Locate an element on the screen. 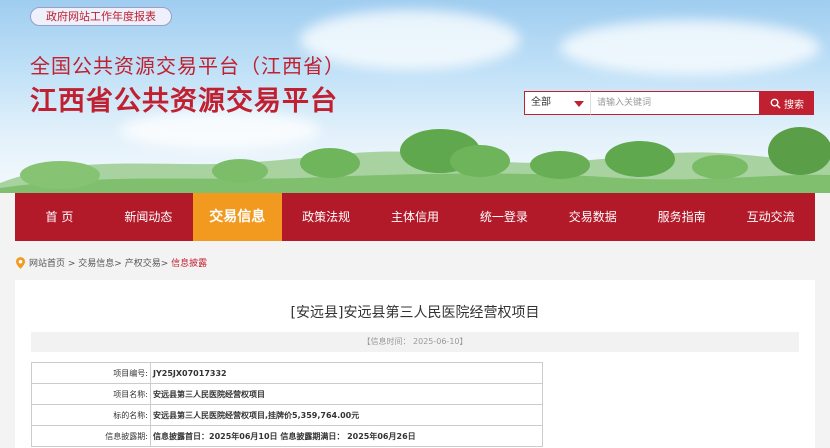  breadcrumb-home: 网站首页 is located at coordinates (47, 264).